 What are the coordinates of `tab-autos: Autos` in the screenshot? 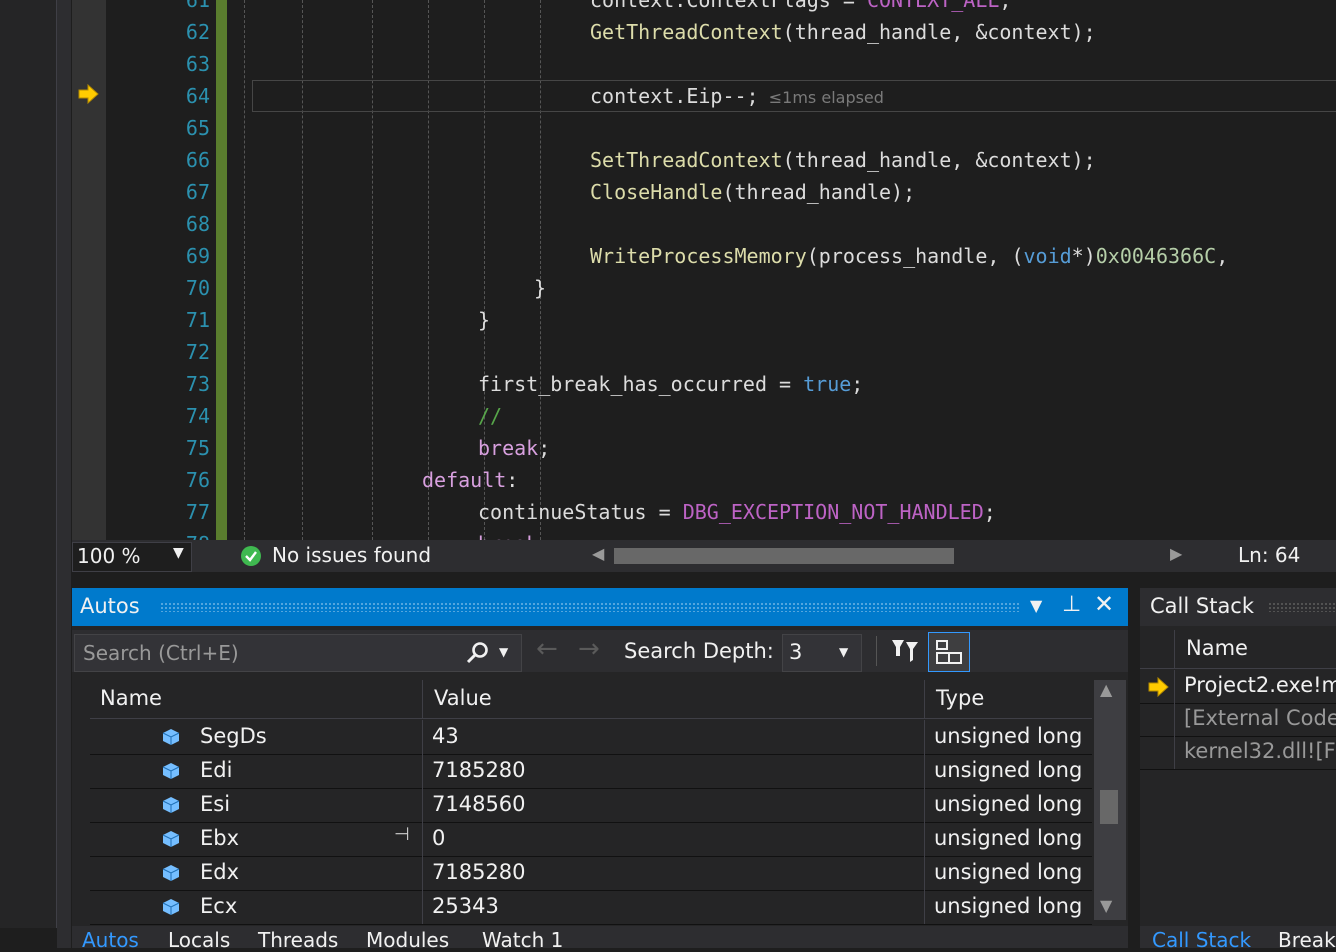 It's located at (110, 940).